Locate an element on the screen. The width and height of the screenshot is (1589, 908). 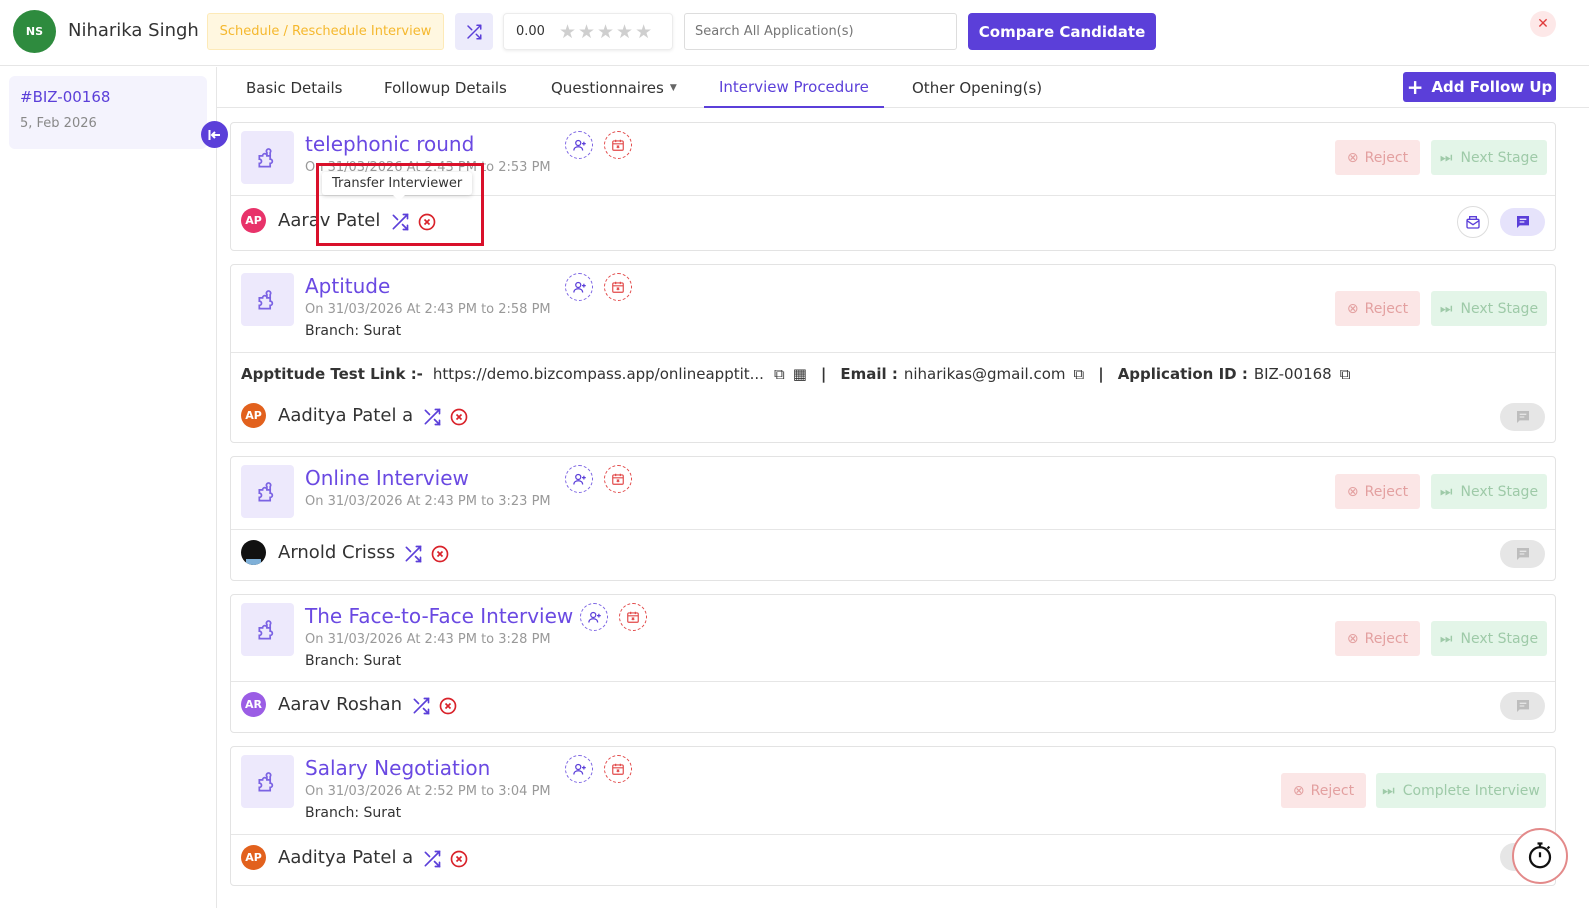
add-follow-up-button: + Add Follow Up is located at coordinates (1479, 87).